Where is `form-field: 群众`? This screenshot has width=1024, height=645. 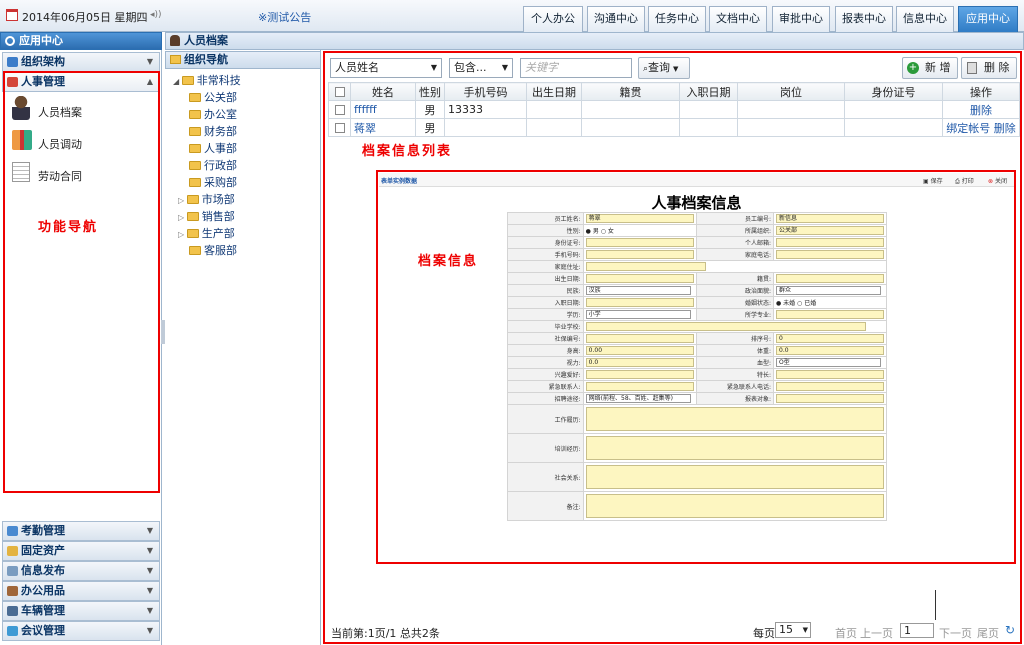 form-field: 群众 is located at coordinates (828, 290).